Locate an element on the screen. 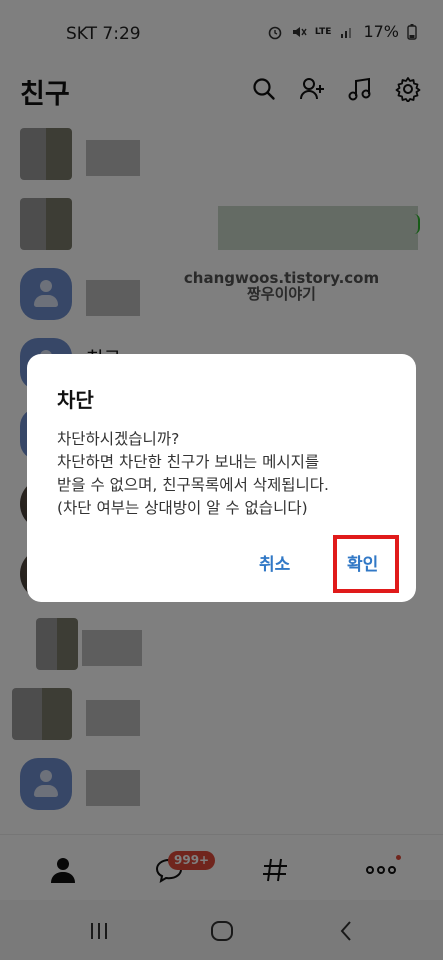 The height and width of the screenshot is (960, 443). dialog-line: 받을 수 없으며, 친구목록에서 삭제됩니다. is located at coordinates (193, 485).